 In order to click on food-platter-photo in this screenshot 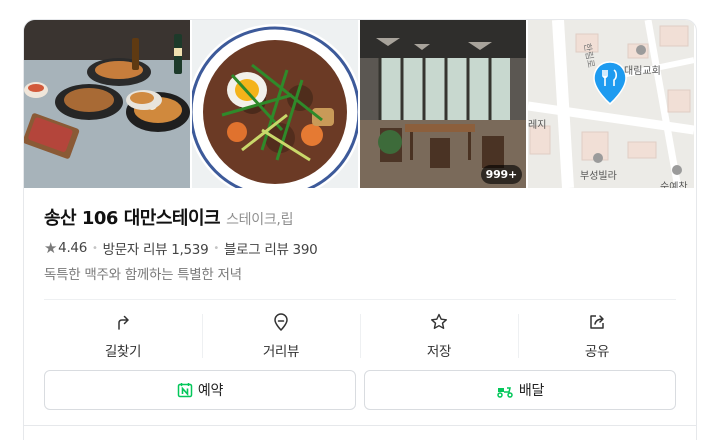, I will do `click(107, 104)`.